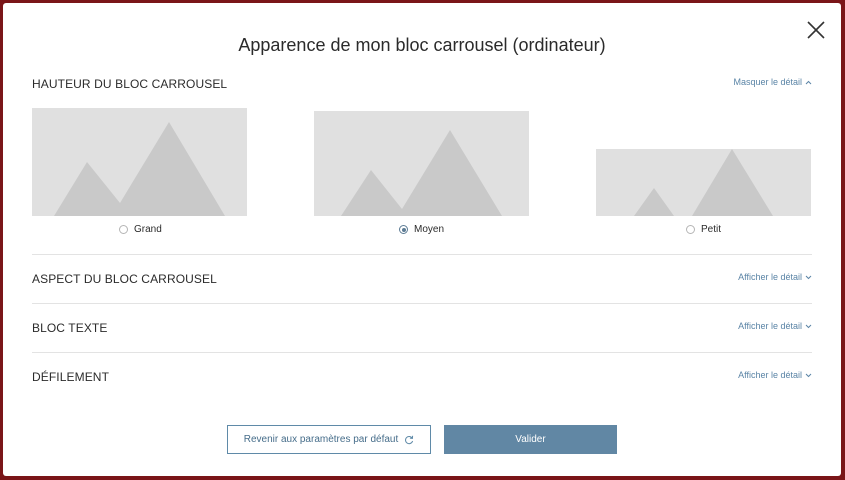 The height and width of the screenshot is (480, 845). I want to click on validate-button: Valider, so click(530, 439).